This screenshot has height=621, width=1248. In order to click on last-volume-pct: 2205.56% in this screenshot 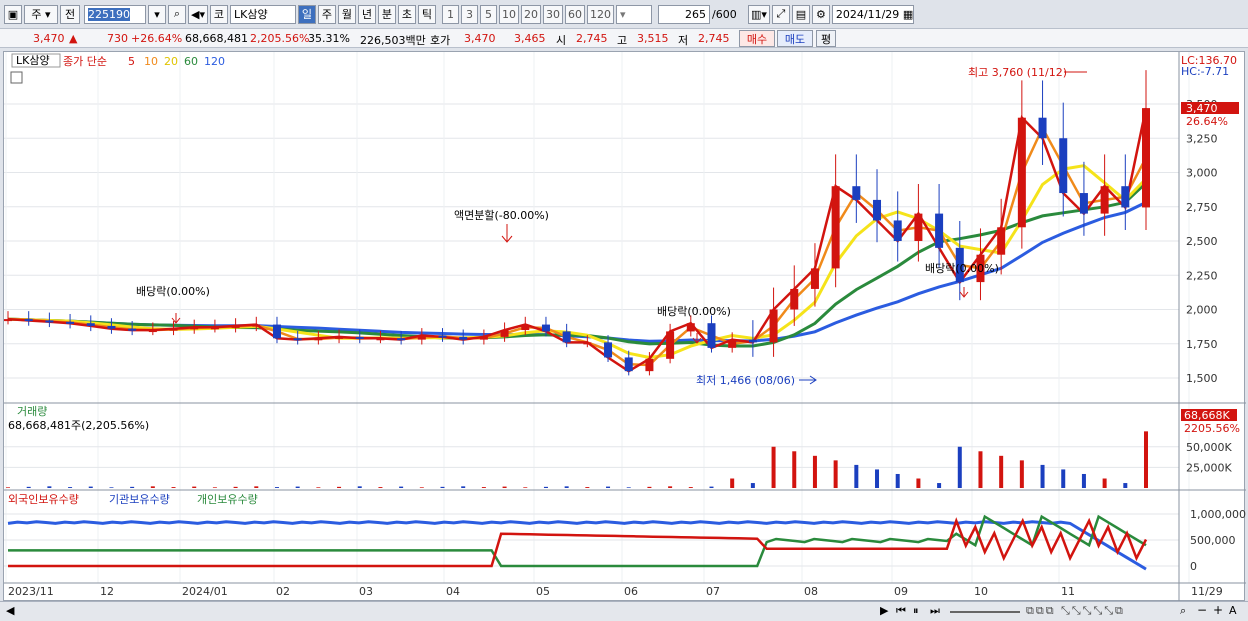, I will do `click(1212, 428)`.